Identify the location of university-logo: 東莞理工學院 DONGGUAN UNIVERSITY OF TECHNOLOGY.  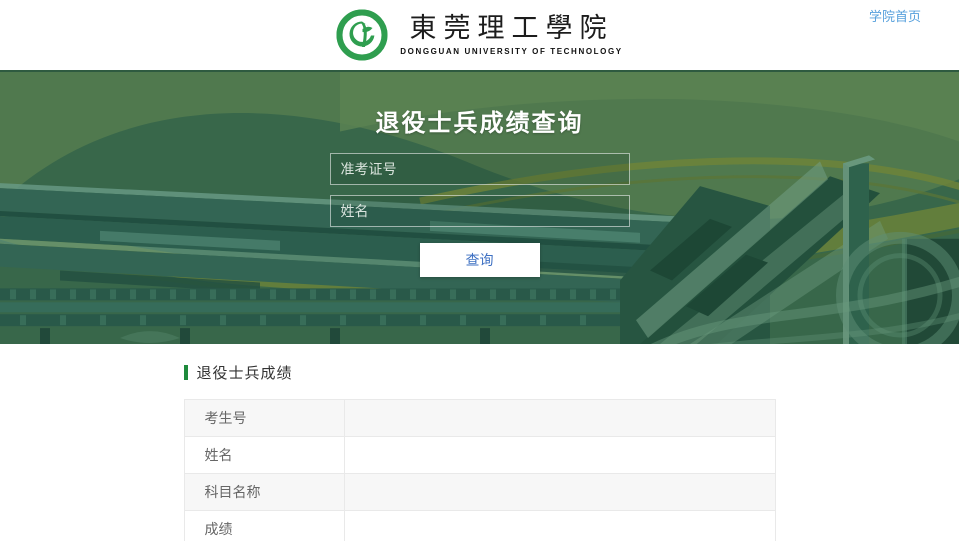
(479, 30).